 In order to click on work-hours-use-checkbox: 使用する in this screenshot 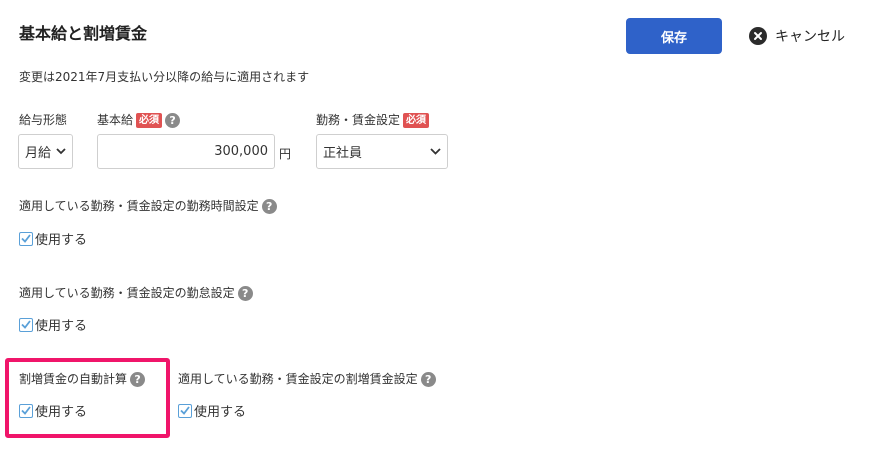, I will do `click(53, 238)`.